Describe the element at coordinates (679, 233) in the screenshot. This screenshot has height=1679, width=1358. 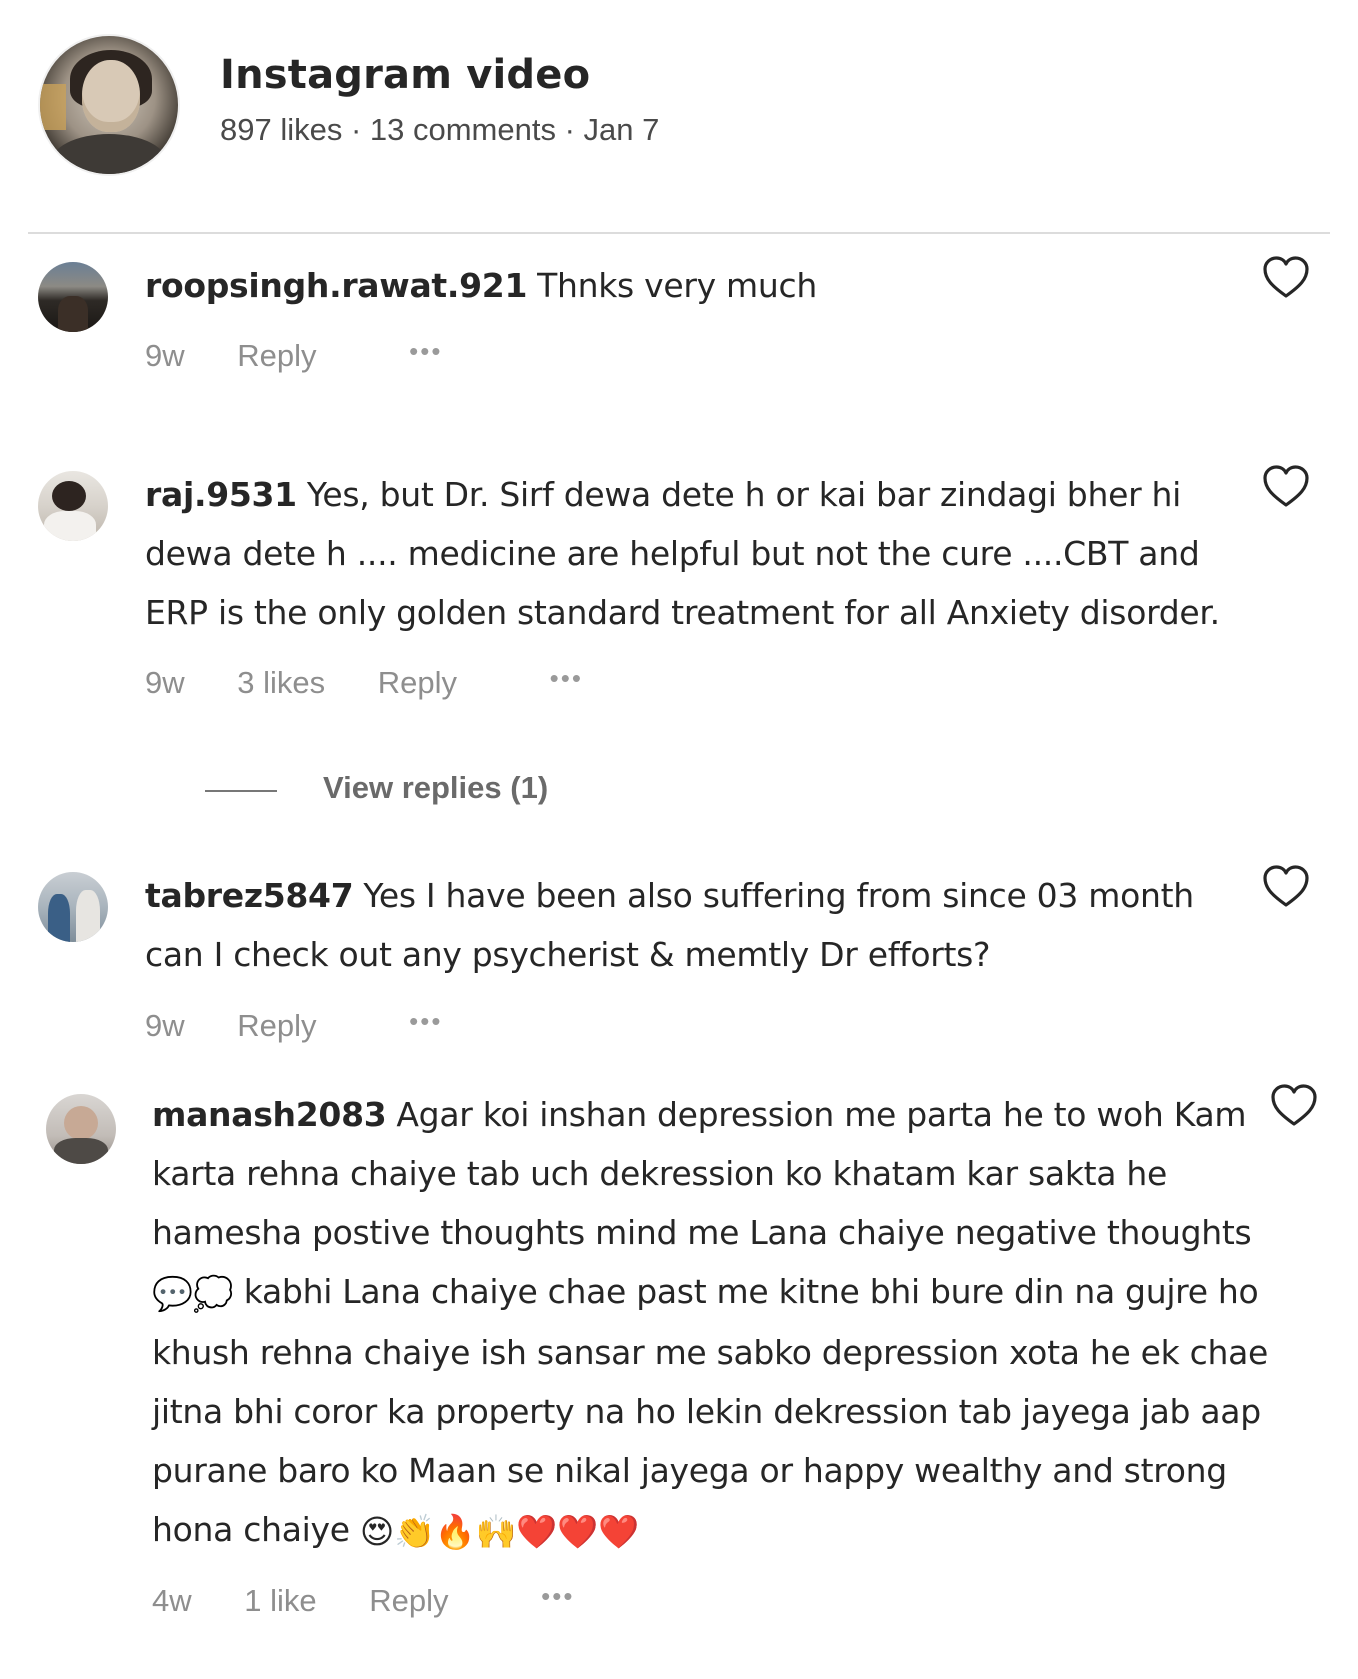
I see `header-divider` at that location.